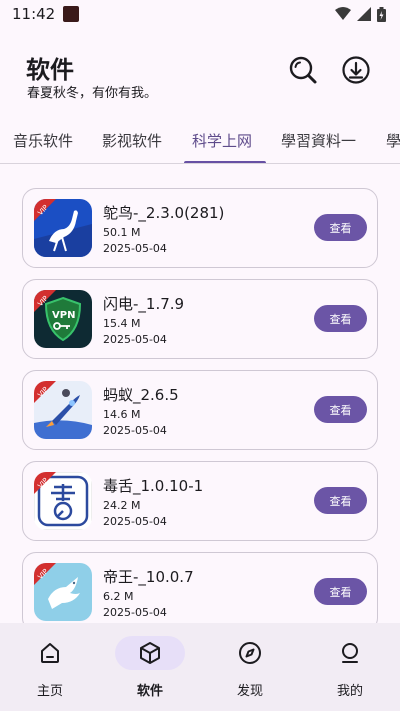  I want to click on app-card: VPN VIP 闪电-_1.7.9 15.4 M 2025-05-04 查看, so click(200, 319).